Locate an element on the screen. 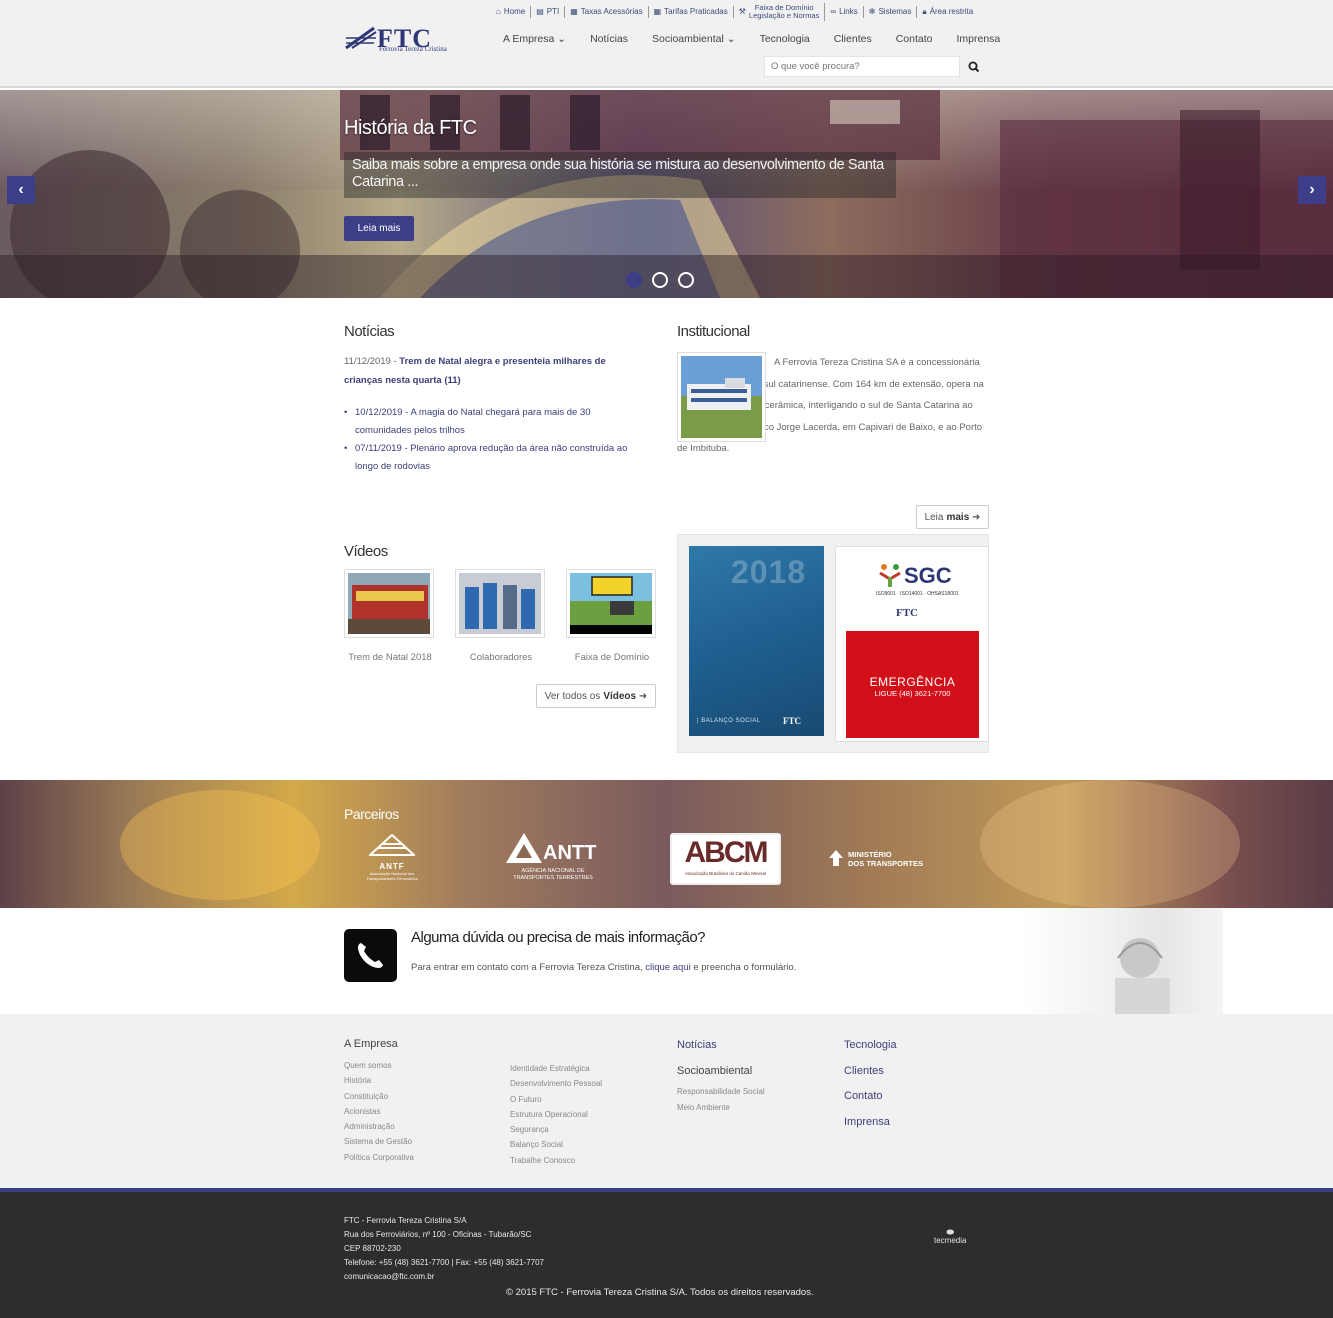  nav-contato: Contato is located at coordinates (914, 39).